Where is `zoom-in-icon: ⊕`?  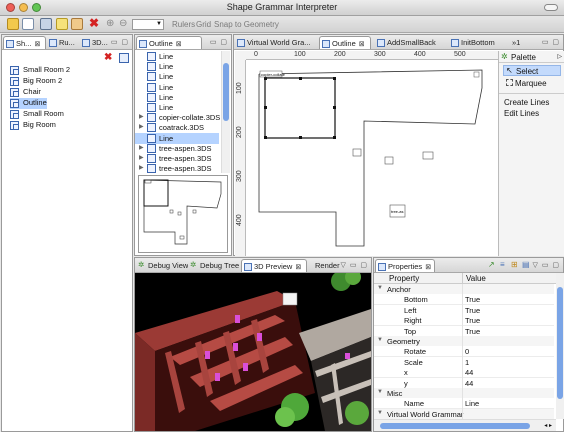 zoom-in-icon: ⊕ is located at coordinates (112, 24).